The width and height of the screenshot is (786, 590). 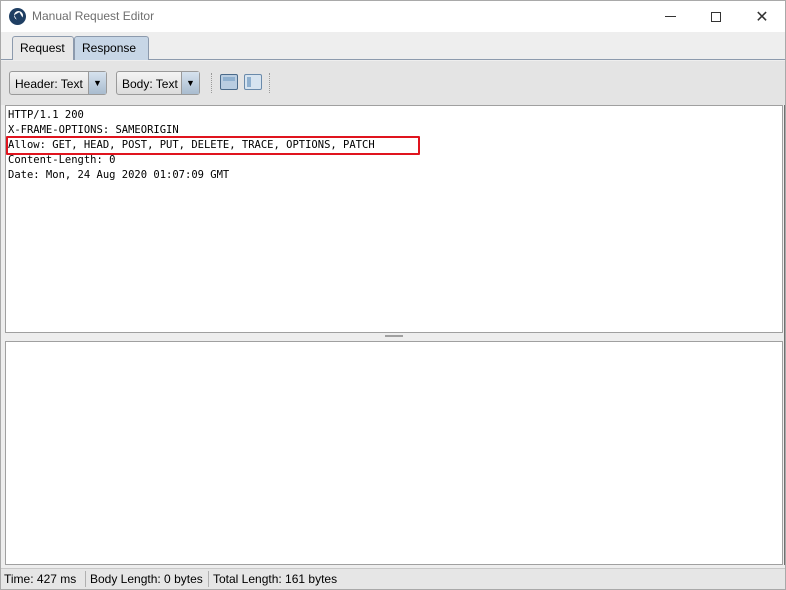 What do you see at coordinates (229, 82) in the screenshot?
I see `split-horizontal-icon` at bounding box center [229, 82].